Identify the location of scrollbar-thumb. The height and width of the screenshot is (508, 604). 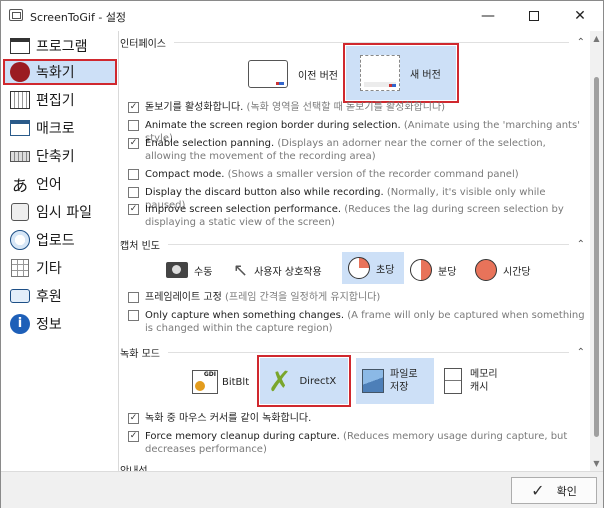
(596, 257).